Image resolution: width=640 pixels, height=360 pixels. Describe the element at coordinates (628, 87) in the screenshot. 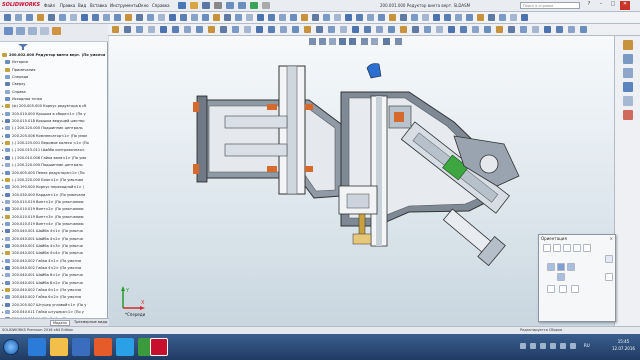

I see `view-palette-icon` at that location.